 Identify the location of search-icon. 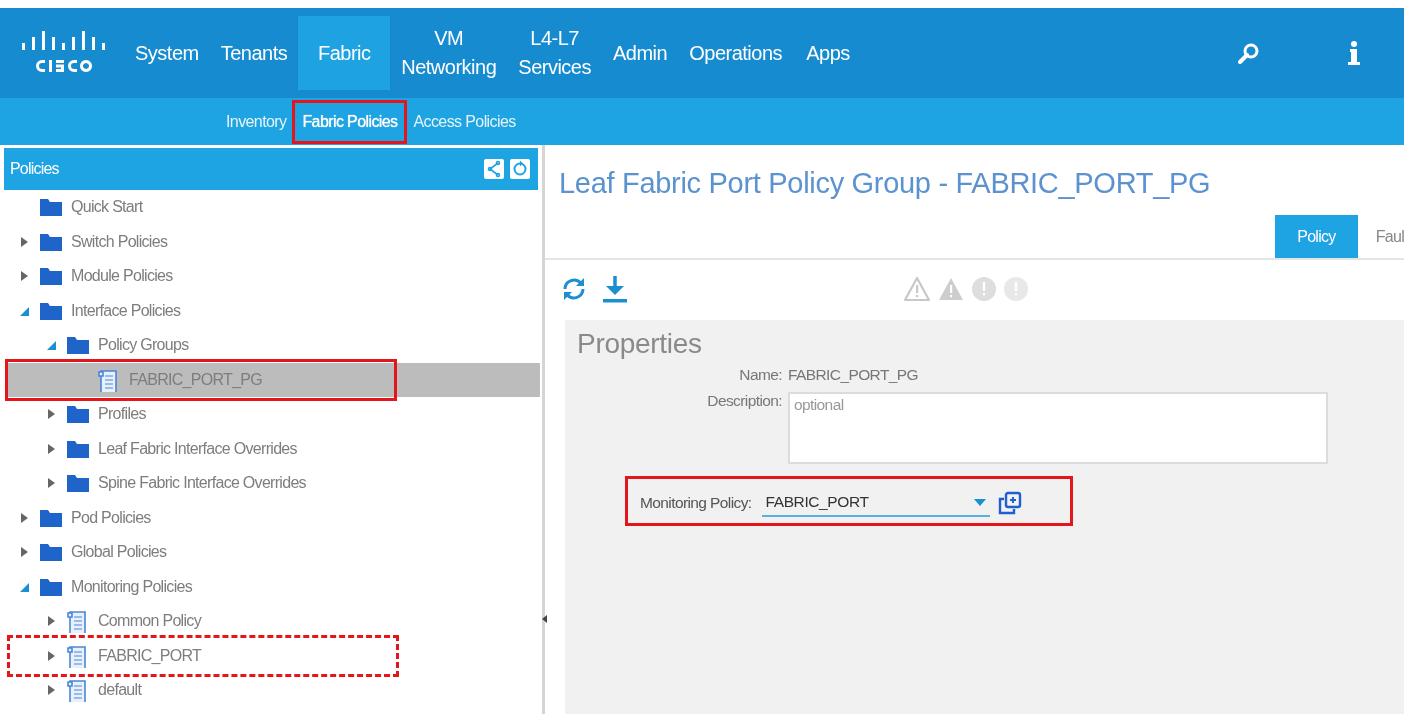
(1249, 53).